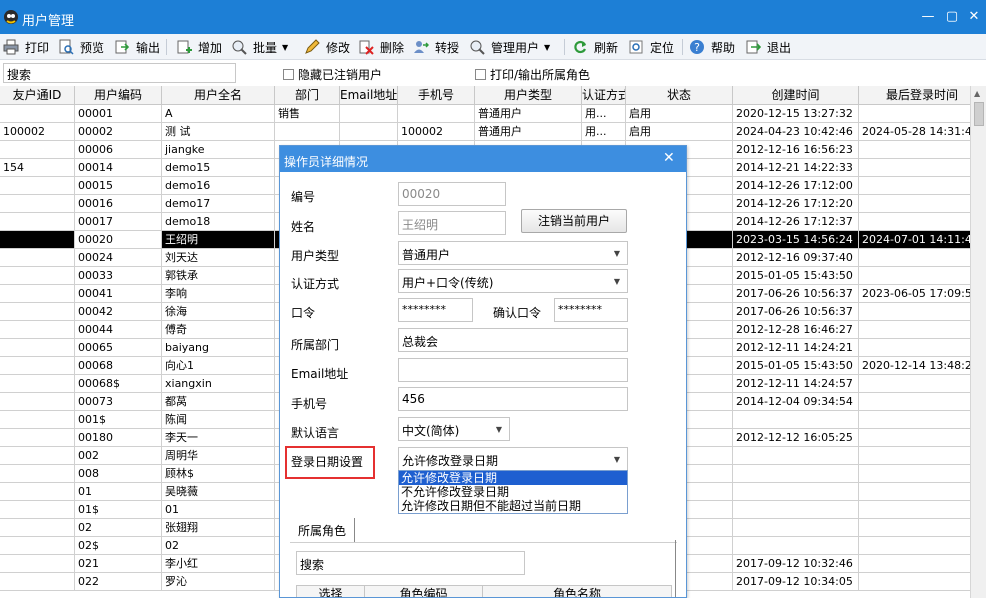 This screenshot has height=598, width=986. I want to click on scroll-up-icon: ▲, so click(977, 93).